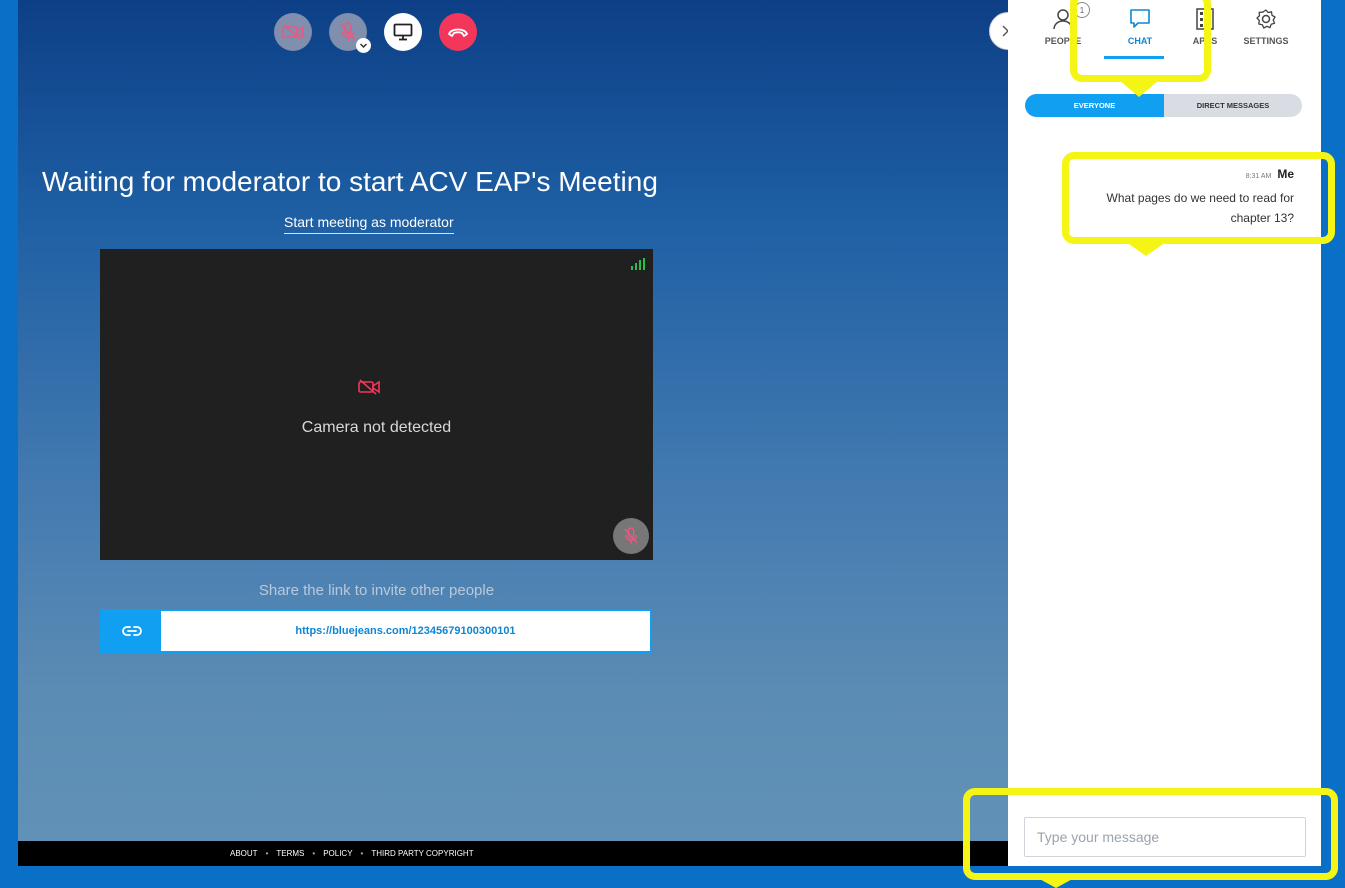 The width and height of the screenshot is (1345, 888). What do you see at coordinates (1285, 174) in the screenshot?
I see `message-sender: Me` at bounding box center [1285, 174].